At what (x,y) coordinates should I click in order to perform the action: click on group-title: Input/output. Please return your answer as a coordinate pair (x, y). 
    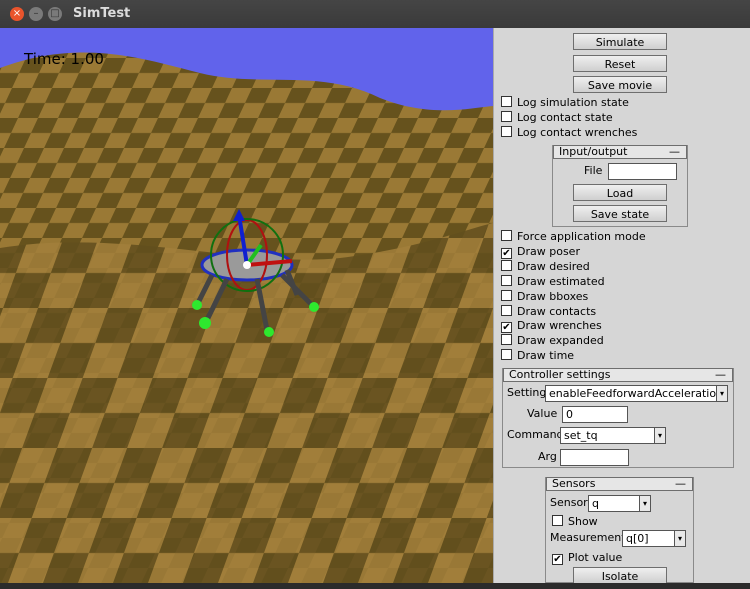
    Looking at the image, I should click on (593, 151).